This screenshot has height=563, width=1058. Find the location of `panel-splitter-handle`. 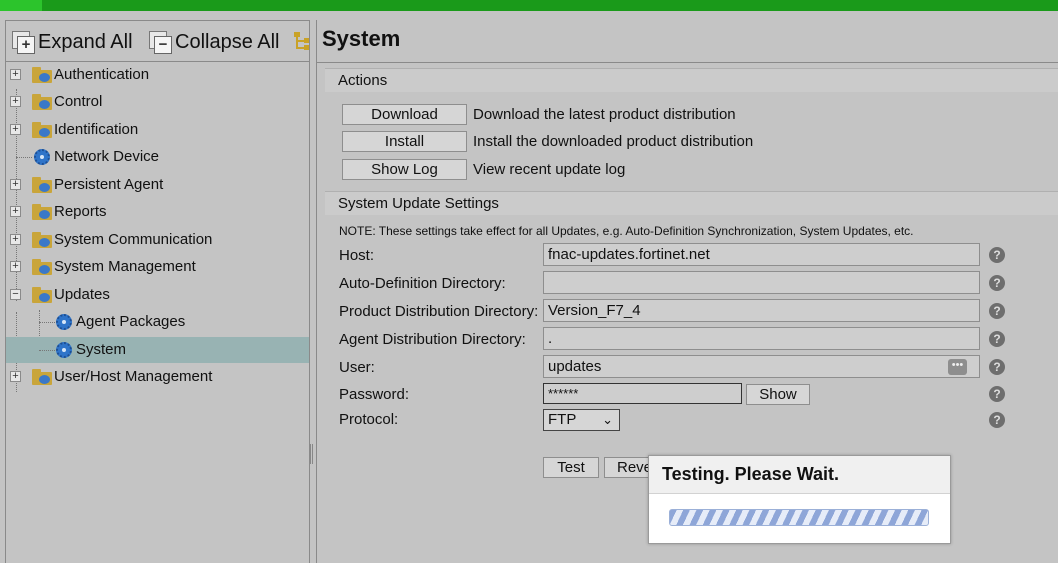

panel-splitter-handle is located at coordinates (312, 454).